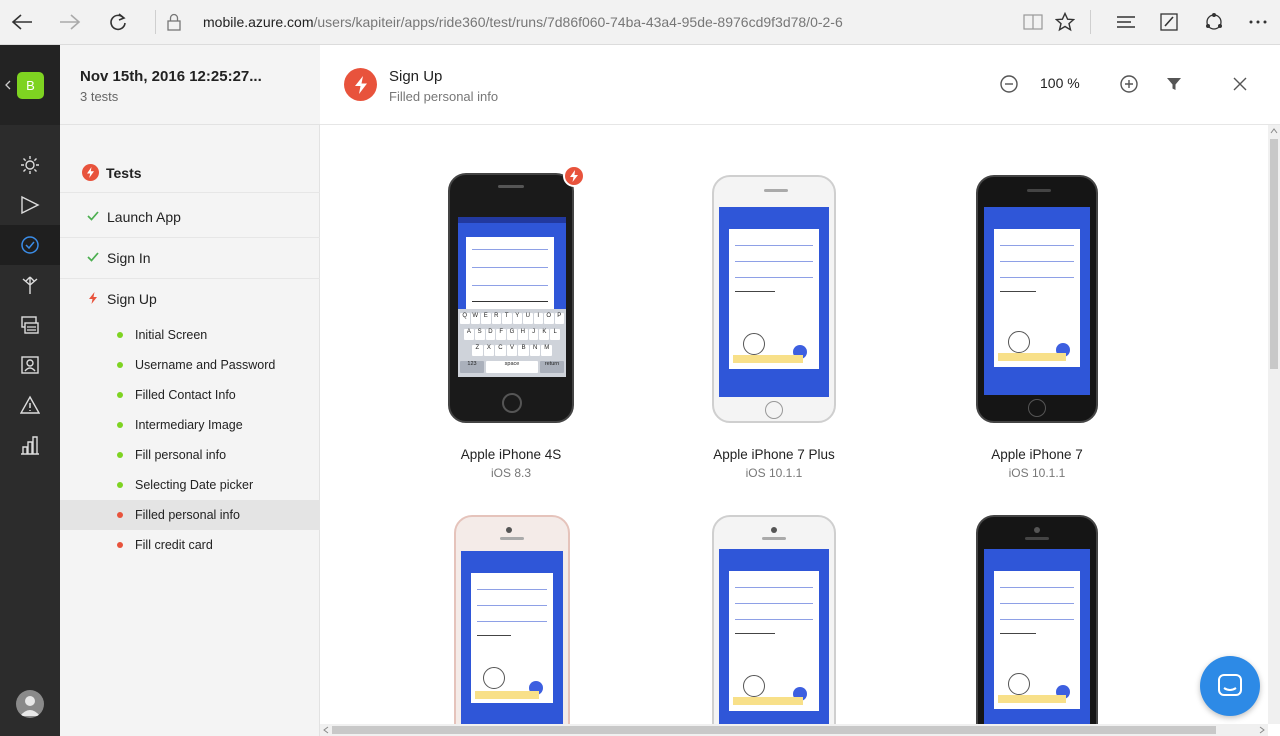 The width and height of the screenshot is (1280, 736). What do you see at coordinates (511, 473) in the screenshot?
I see `device-os: iOS 8.3` at bounding box center [511, 473].